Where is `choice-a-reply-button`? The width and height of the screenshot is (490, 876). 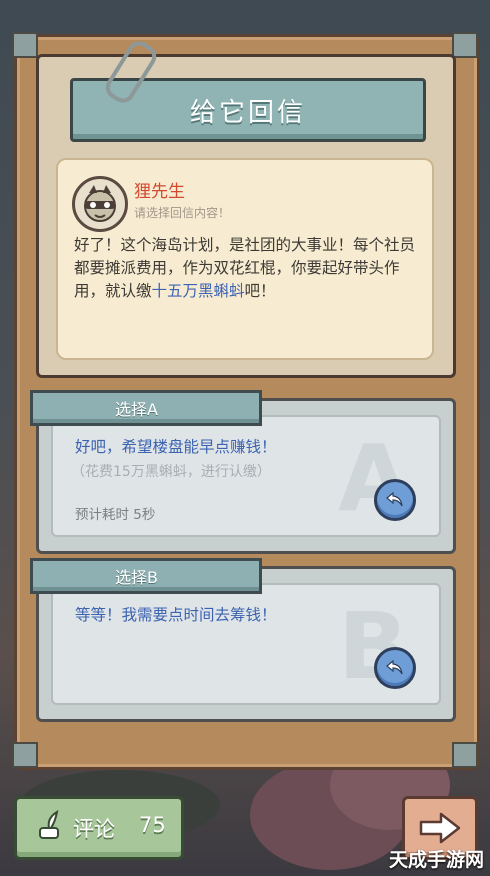
choice-a-reply-button is located at coordinates (395, 500).